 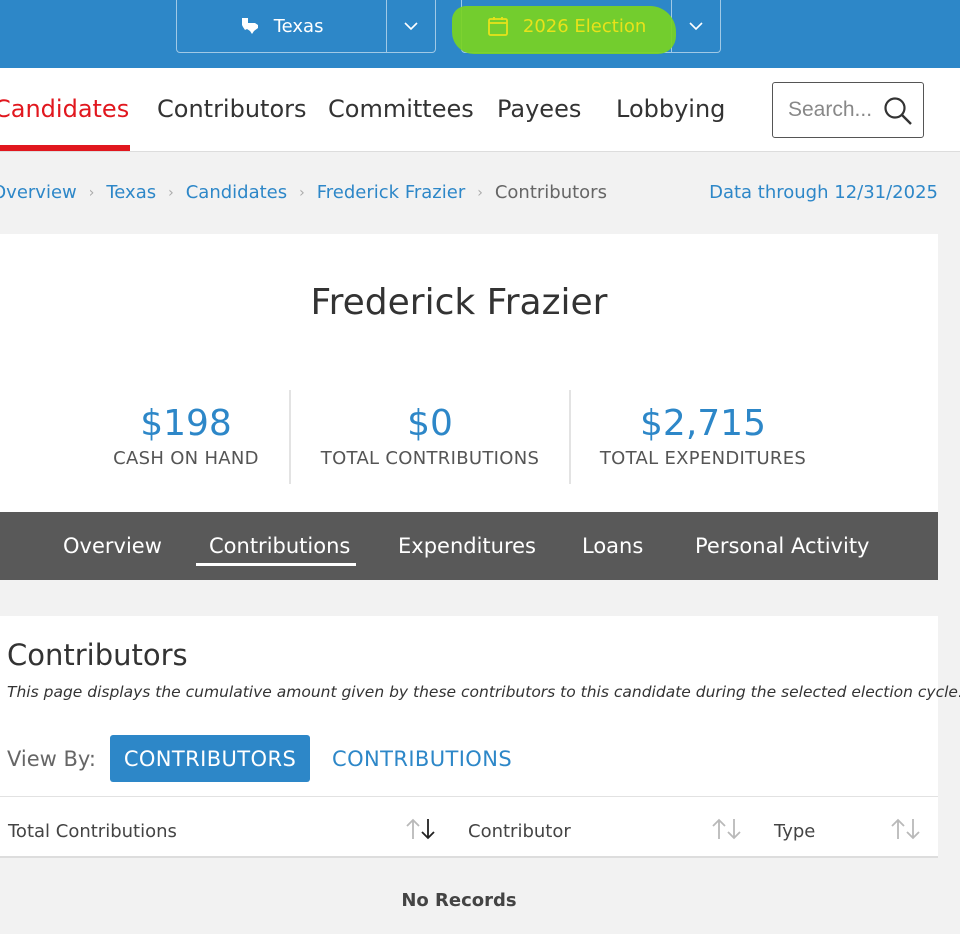 What do you see at coordinates (391, 192) in the screenshot?
I see `breadcrumb-candidate: Frederick Frazier` at bounding box center [391, 192].